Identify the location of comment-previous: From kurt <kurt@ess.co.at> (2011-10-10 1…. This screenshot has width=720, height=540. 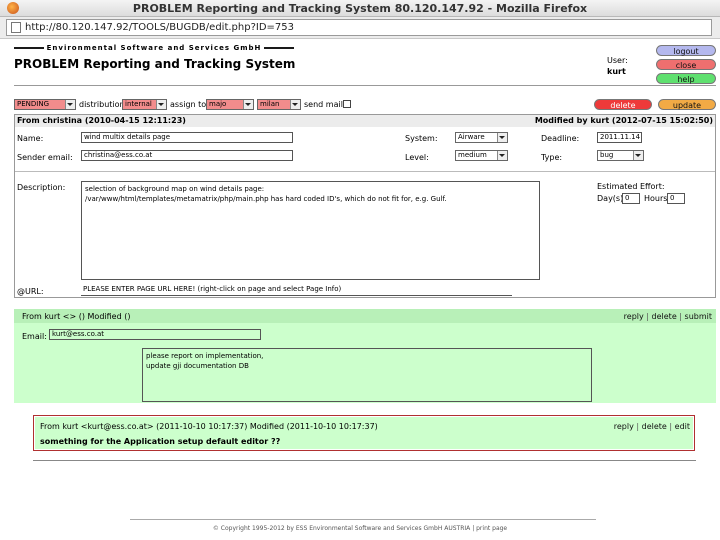
(364, 433).